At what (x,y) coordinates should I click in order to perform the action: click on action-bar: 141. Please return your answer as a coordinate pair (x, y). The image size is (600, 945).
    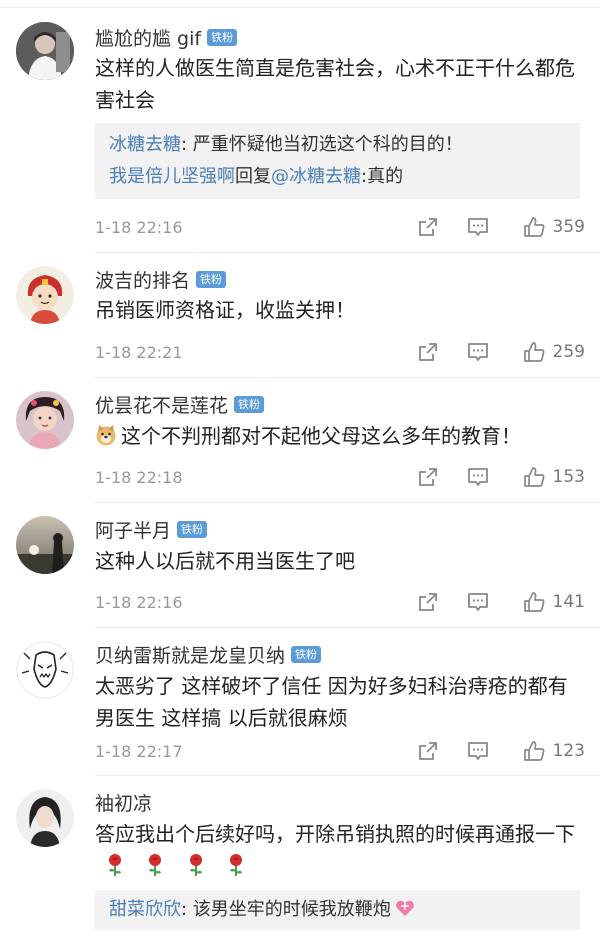
    Looking at the image, I should click on (501, 602).